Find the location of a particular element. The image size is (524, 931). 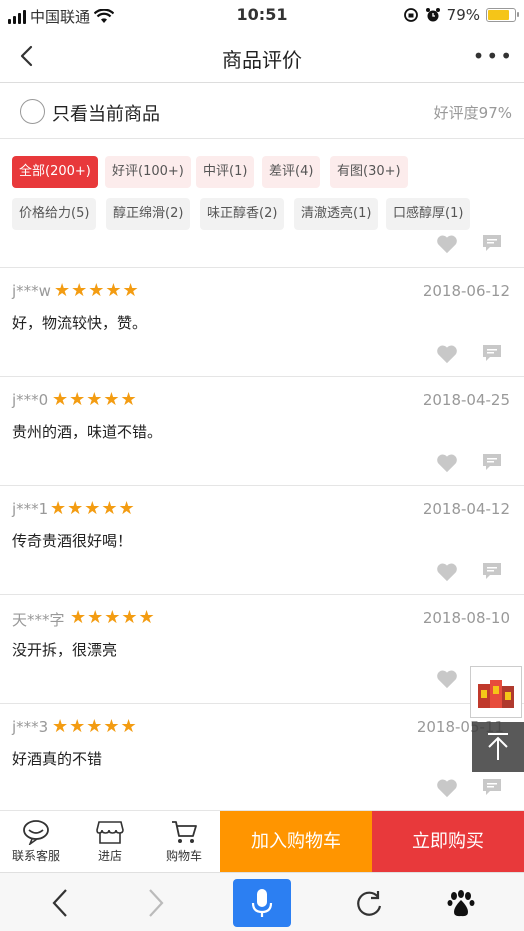

only-current-radio is located at coordinates (32, 111).